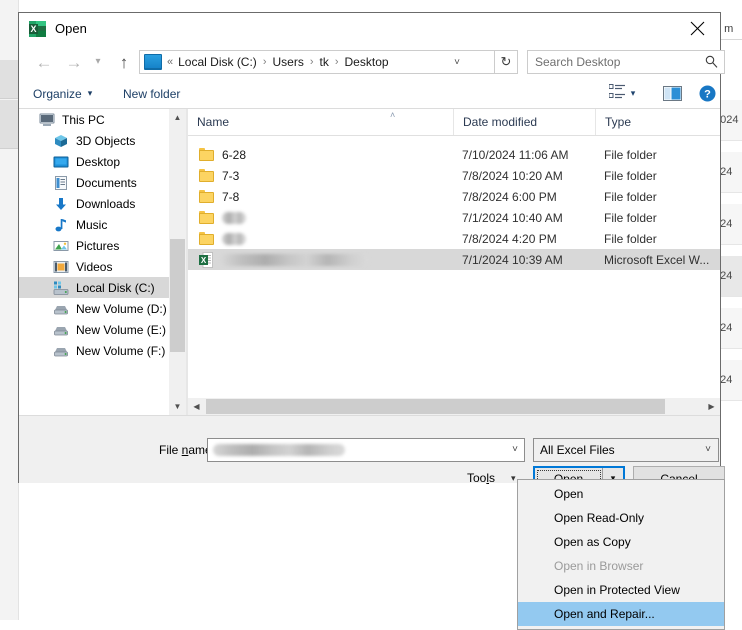 The image size is (742, 630). I want to click on dialog-title: Open, so click(71, 29).